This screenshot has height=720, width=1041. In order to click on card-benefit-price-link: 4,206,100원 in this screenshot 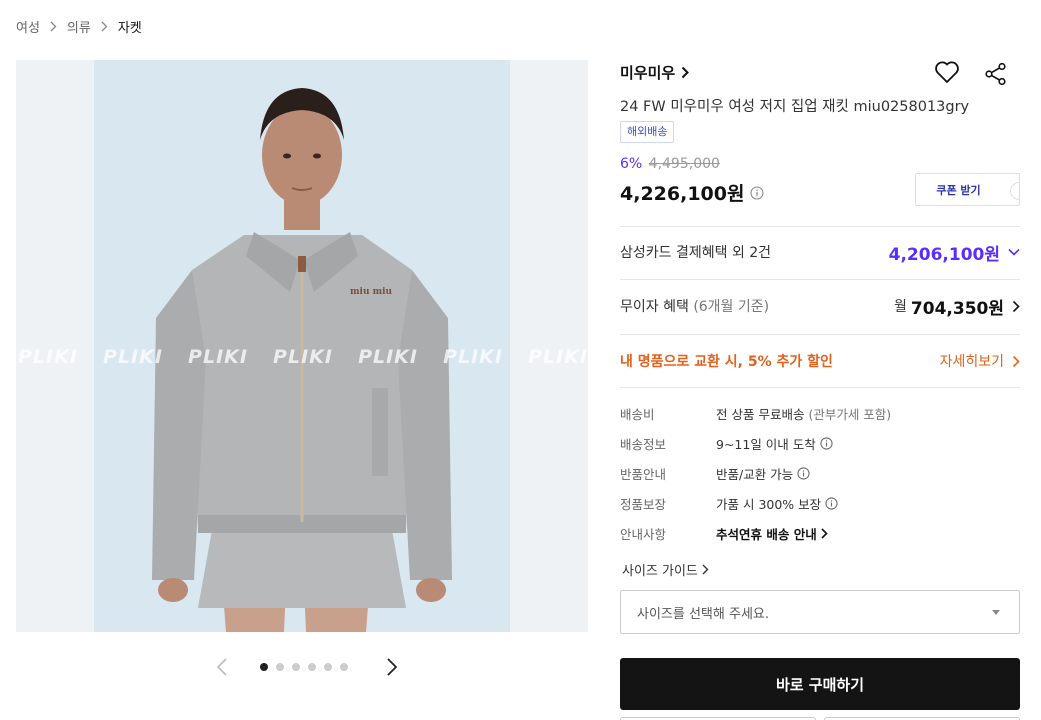, I will do `click(954, 252)`.